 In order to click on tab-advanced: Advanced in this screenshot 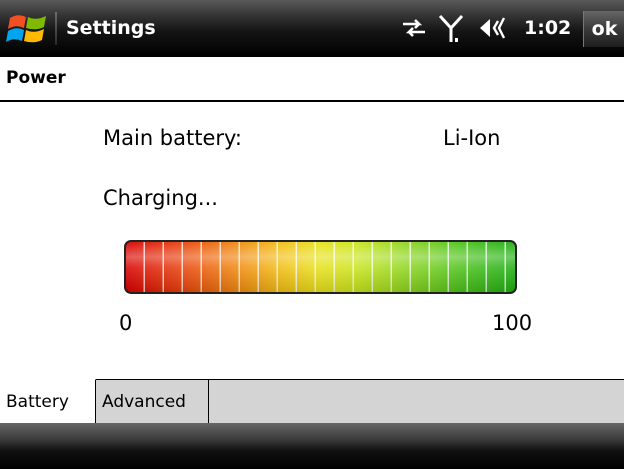, I will do `click(152, 401)`.